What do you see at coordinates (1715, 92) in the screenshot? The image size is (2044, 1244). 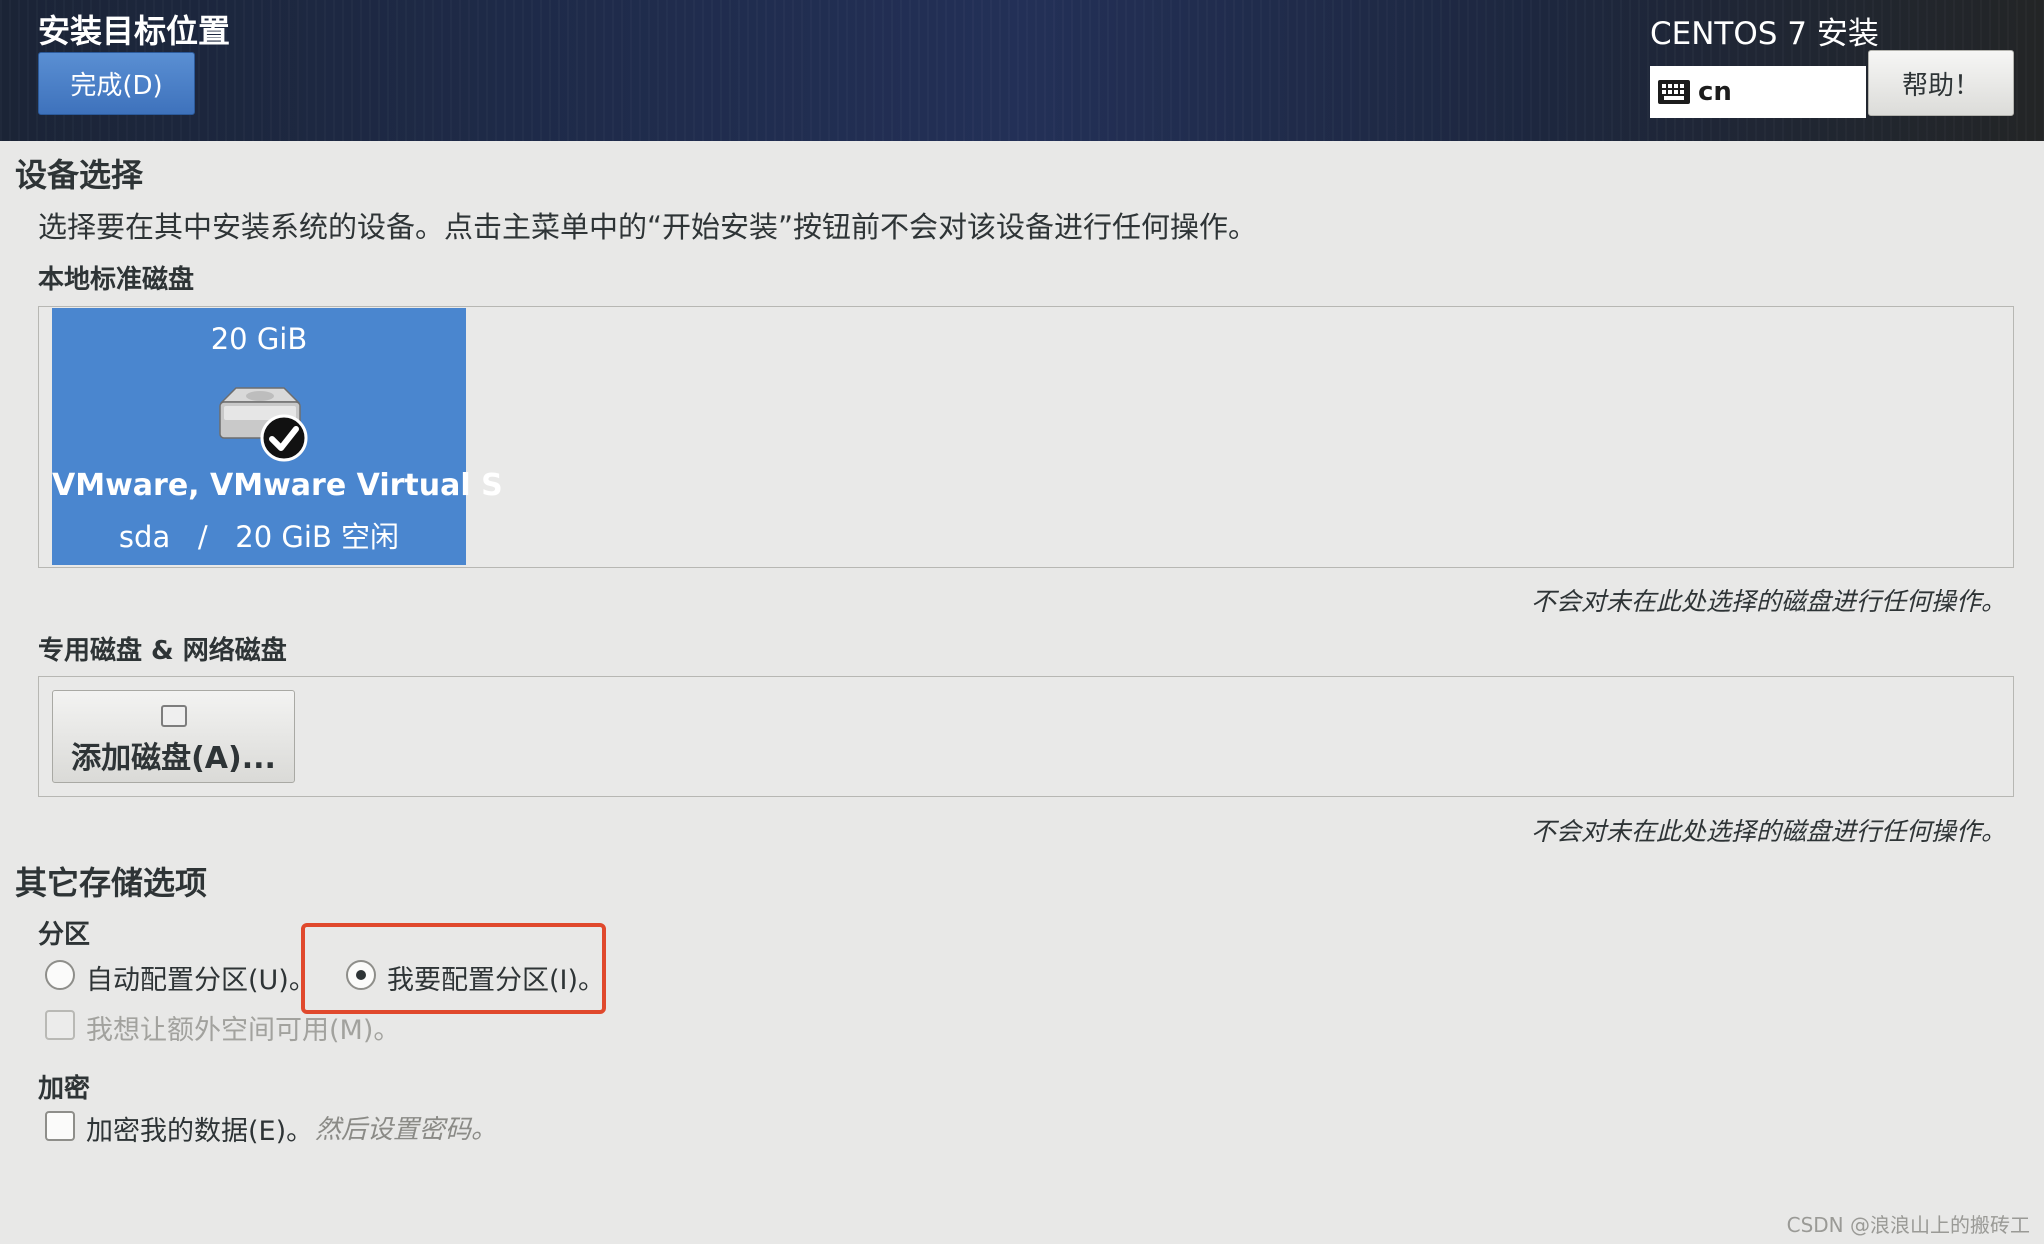 I see `keyboard-layout-label: cn` at bounding box center [1715, 92].